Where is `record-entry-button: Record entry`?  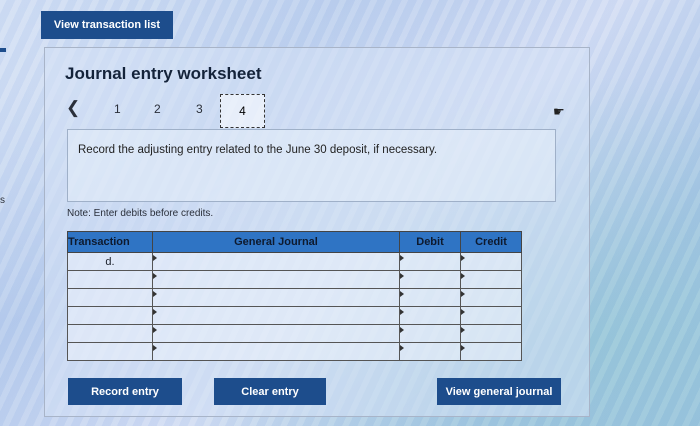 record-entry-button: Record entry is located at coordinates (125, 391).